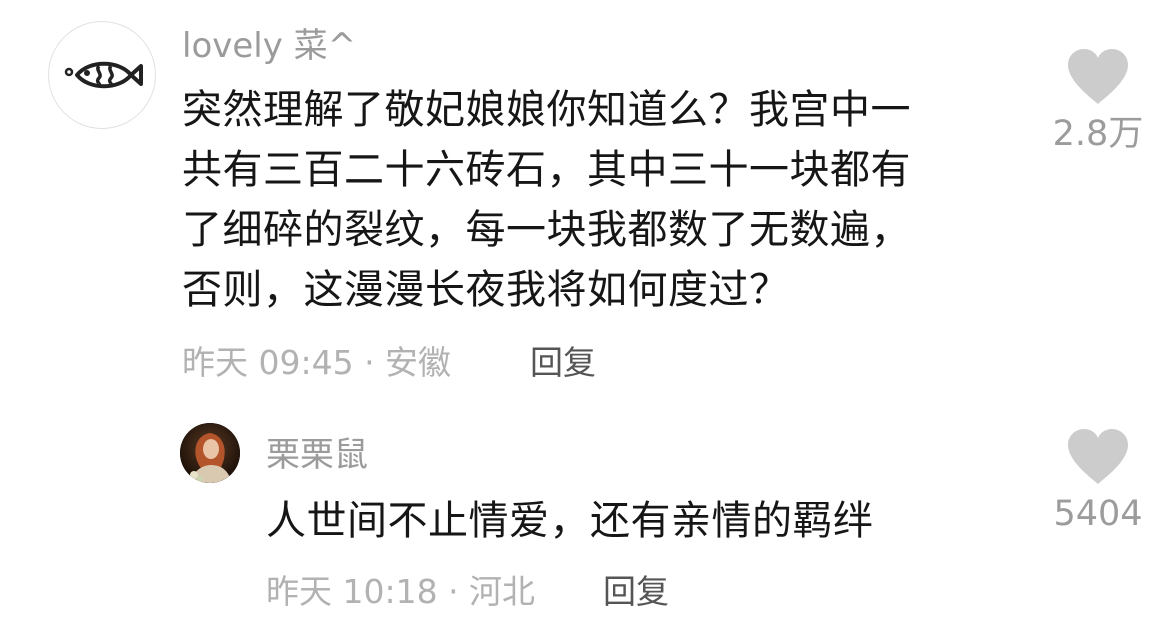 The image size is (1170, 635). I want to click on reply-text: 人世间不止情爱，还有亲情的羁绊, so click(570, 521).